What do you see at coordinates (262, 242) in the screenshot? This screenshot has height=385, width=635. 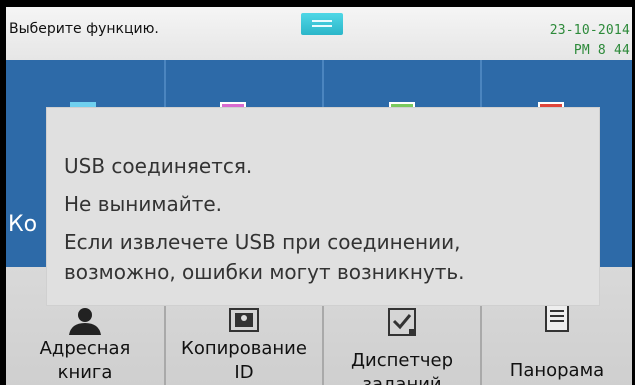 I see `dialog-line-3: Если извлечете USB при соединении,` at bounding box center [262, 242].